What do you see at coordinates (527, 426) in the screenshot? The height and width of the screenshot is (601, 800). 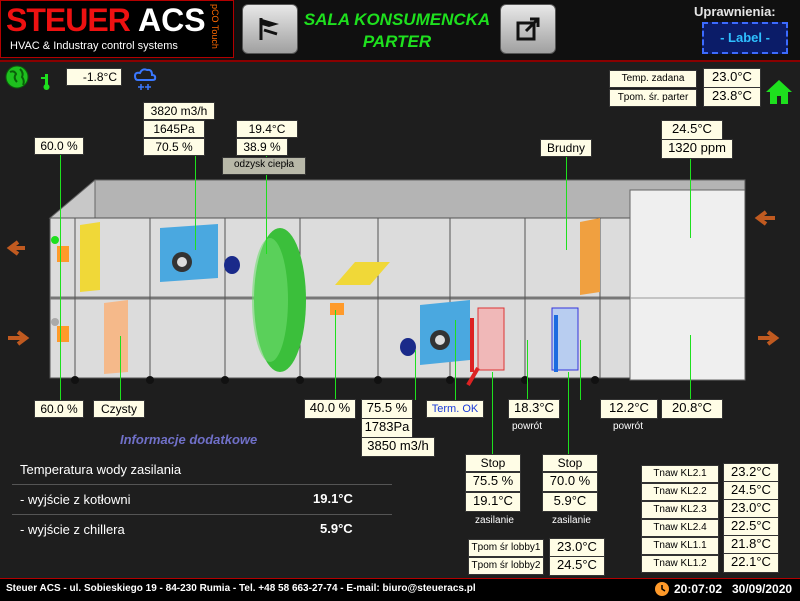 I see `heater-return-label: powrót` at bounding box center [527, 426].